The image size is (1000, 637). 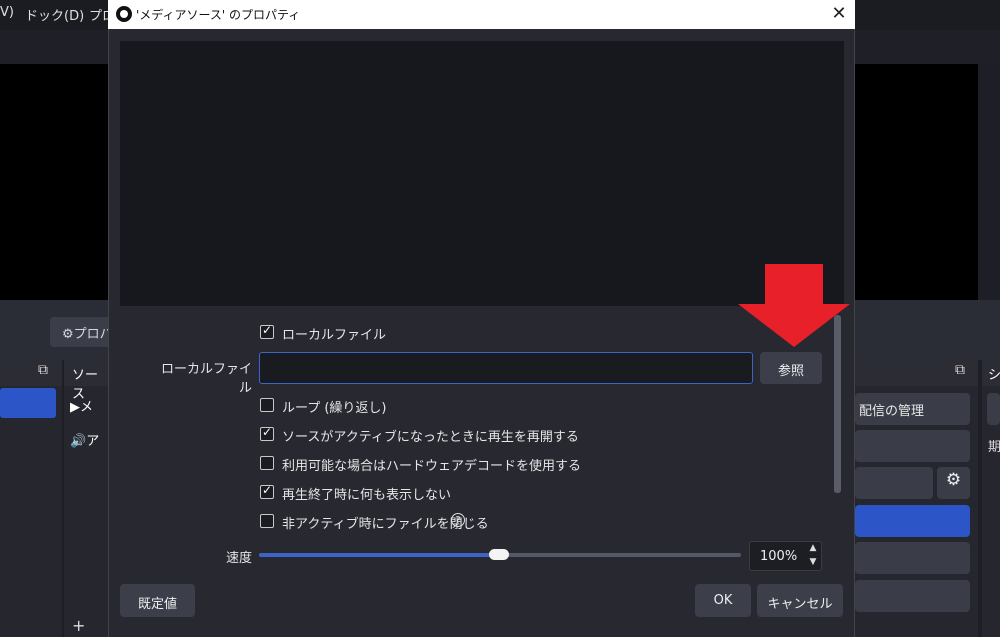 What do you see at coordinates (31, 373) in the screenshot?
I see `scenes-dock-header: ⧉` at bounding box center [31, 373].